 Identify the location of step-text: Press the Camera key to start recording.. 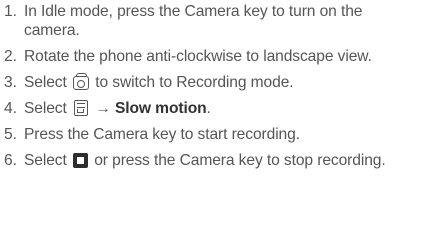
(162, 134).